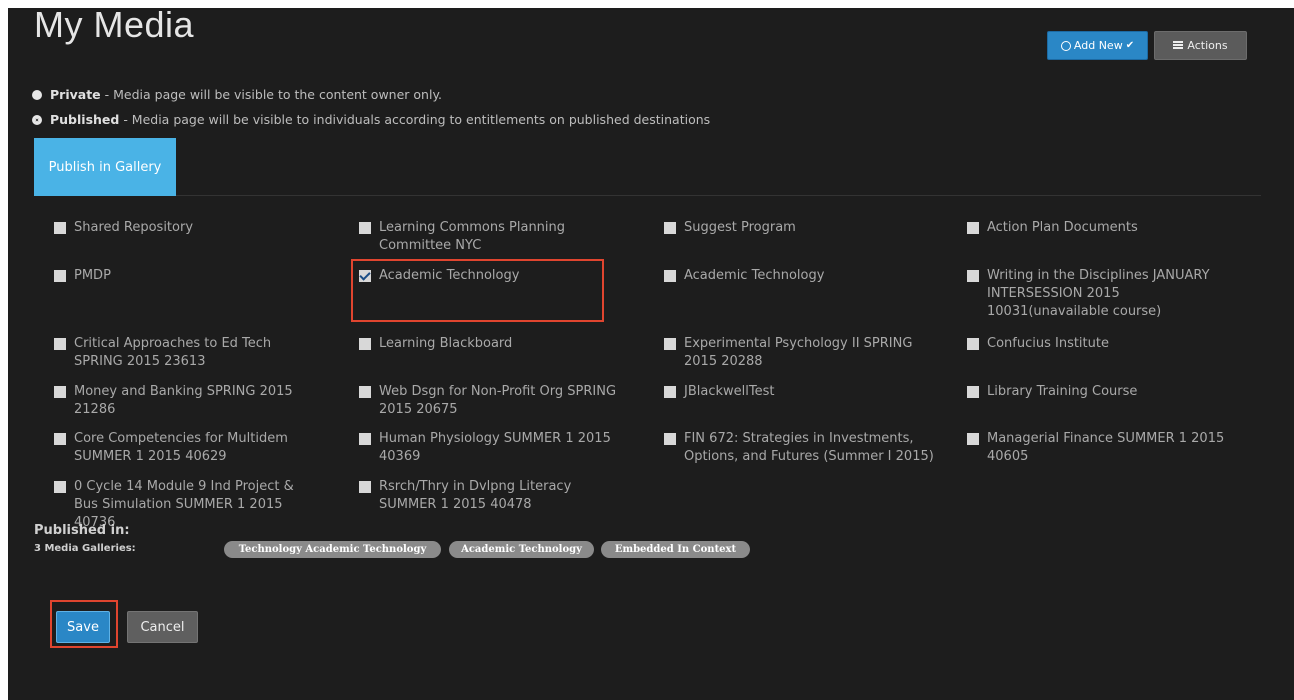 This screenshot has height=700, width=1294. What do you see at coordinates (1178, 45) in the screenshot?
I see `list-icon` at bounding box center [1178, 45].